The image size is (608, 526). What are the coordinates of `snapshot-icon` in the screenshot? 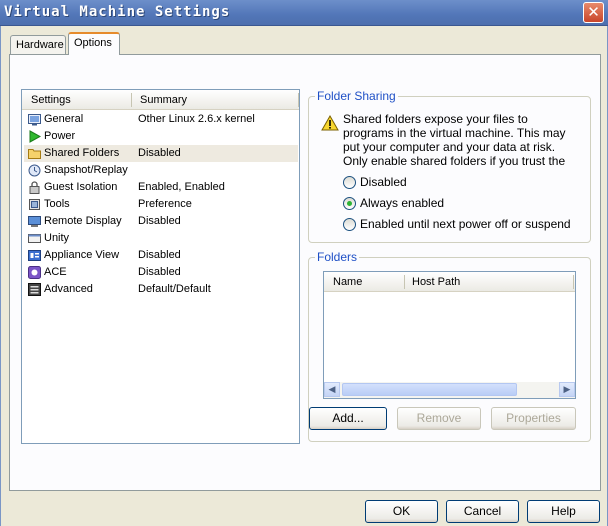 It's located at (34, 170).